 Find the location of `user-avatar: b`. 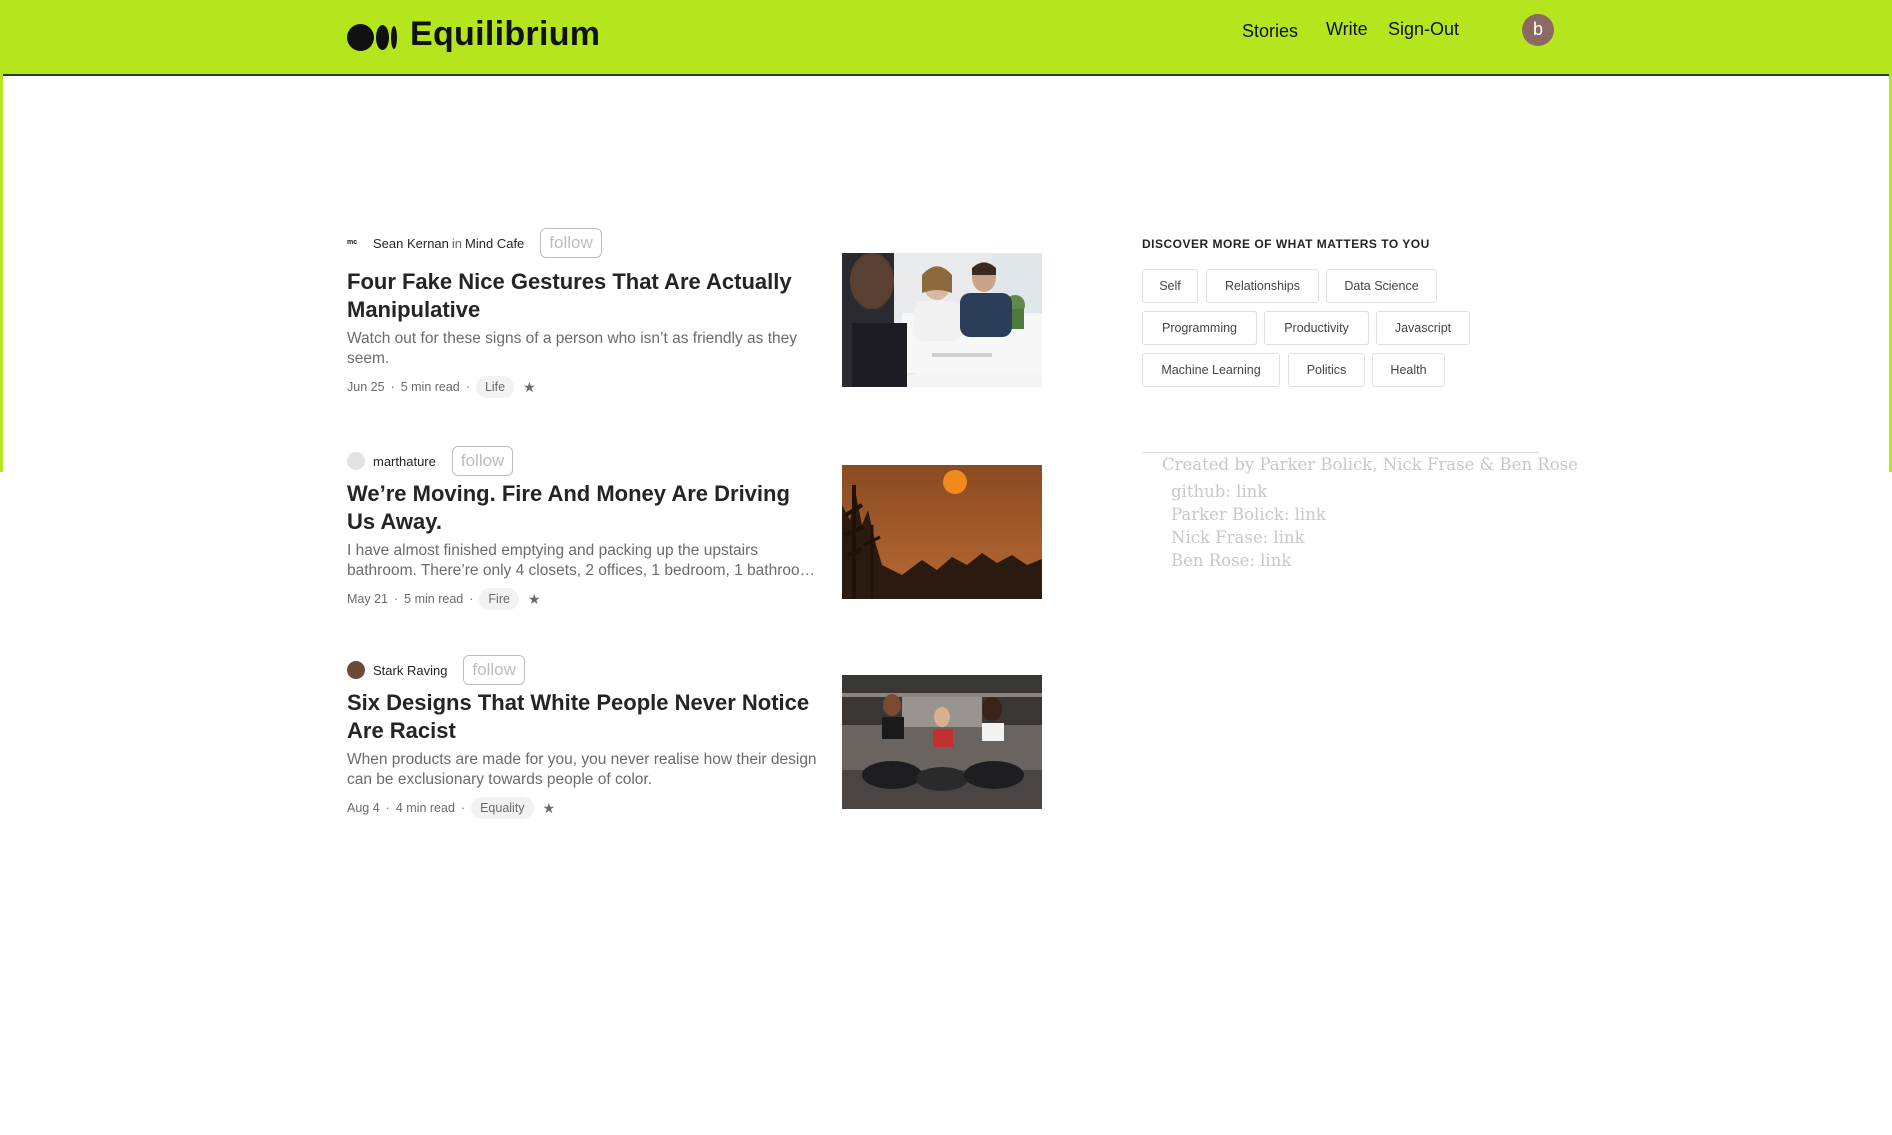

user-avatar: b is located at coordinates (1538, 30).